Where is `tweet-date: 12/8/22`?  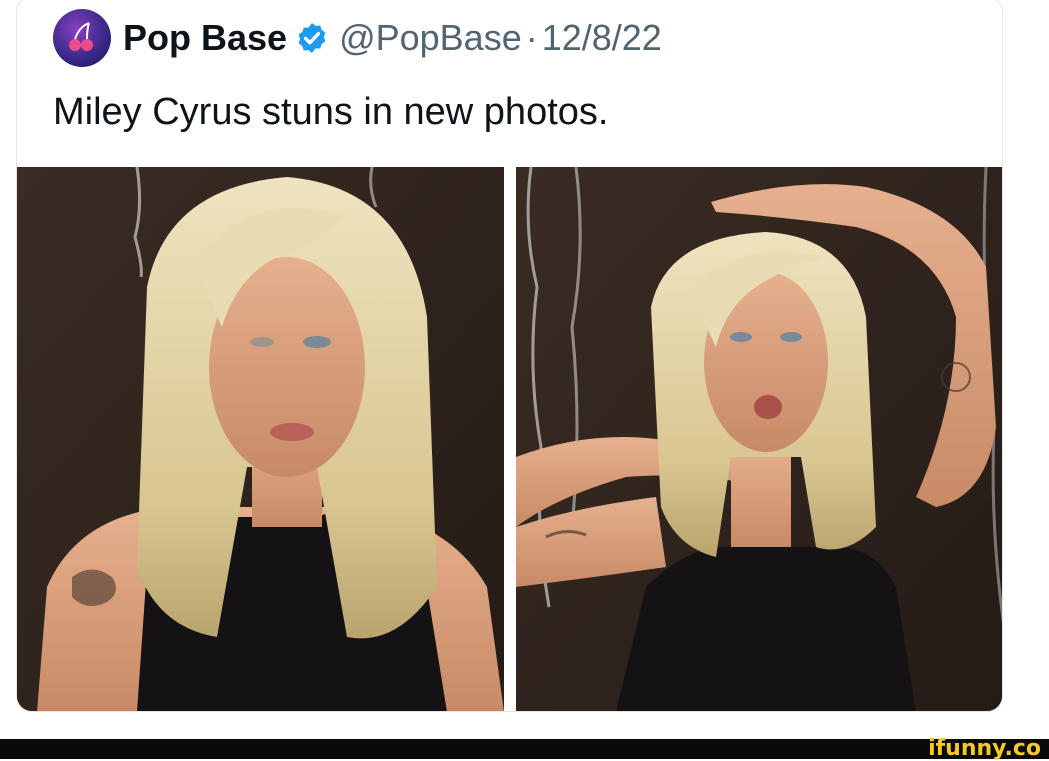 tweet-date: 12/8/22 is located at coordinates (602, 38).